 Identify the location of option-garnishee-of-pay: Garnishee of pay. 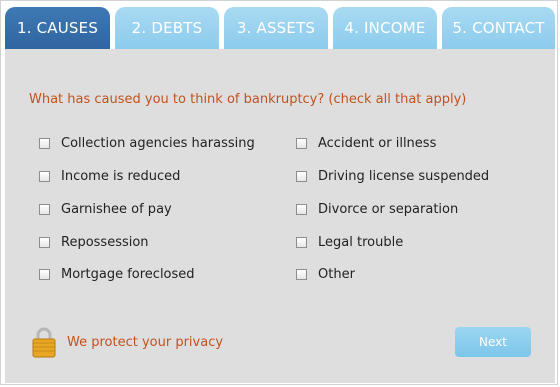
(105, 209).